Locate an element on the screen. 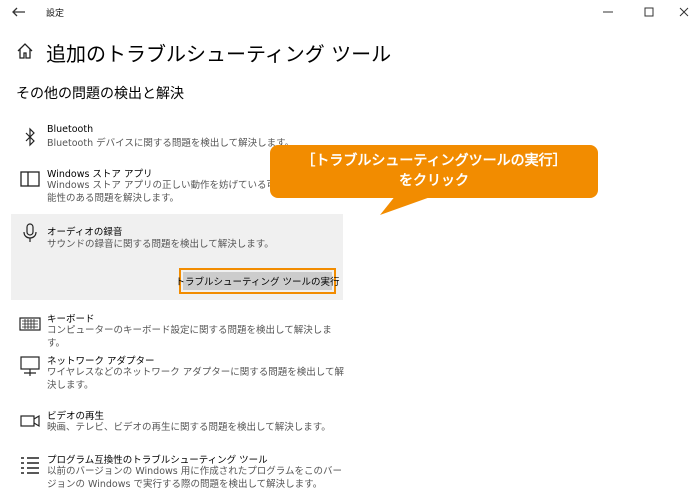  item-title: オーディオの録音 is located at coordinates (85, 232).